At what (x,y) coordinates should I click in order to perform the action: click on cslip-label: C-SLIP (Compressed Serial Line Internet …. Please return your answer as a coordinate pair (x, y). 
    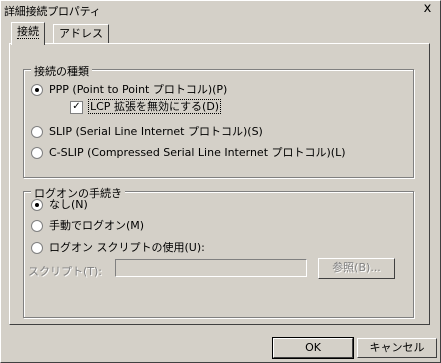
    Looking at the image, I should click on (197, 152).